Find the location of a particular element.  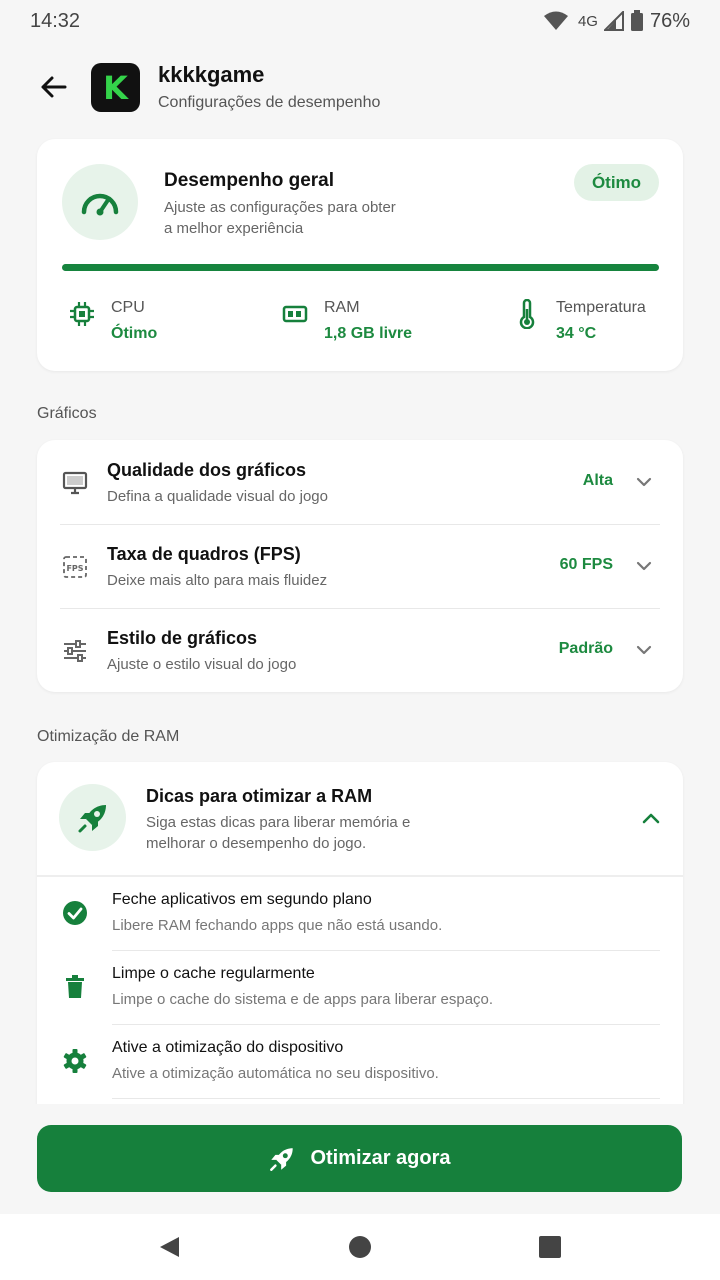

trash-icon is located at coordinates (75, 987).